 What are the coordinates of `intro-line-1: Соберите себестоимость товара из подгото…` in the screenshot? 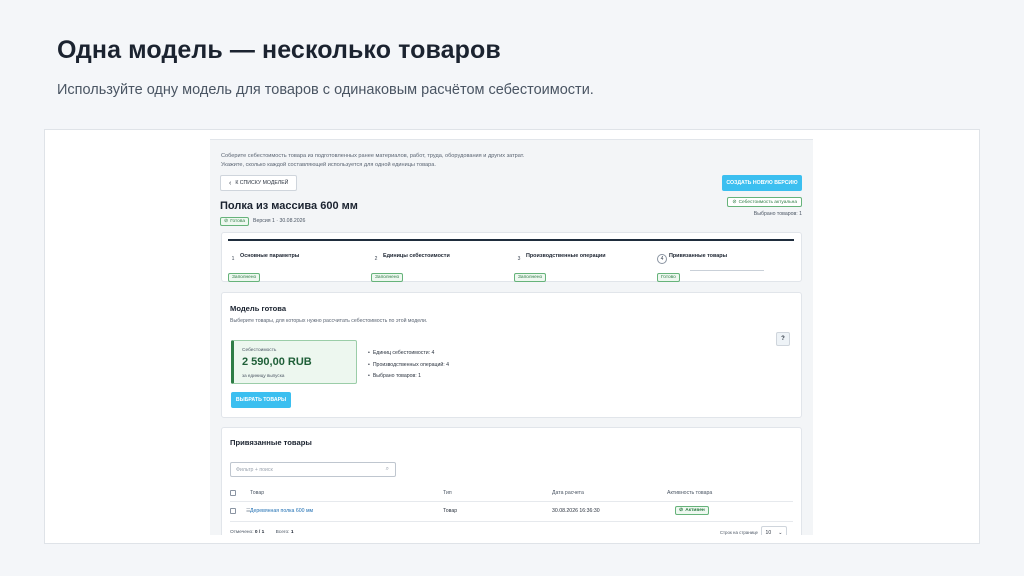 It's located at (373, 156).